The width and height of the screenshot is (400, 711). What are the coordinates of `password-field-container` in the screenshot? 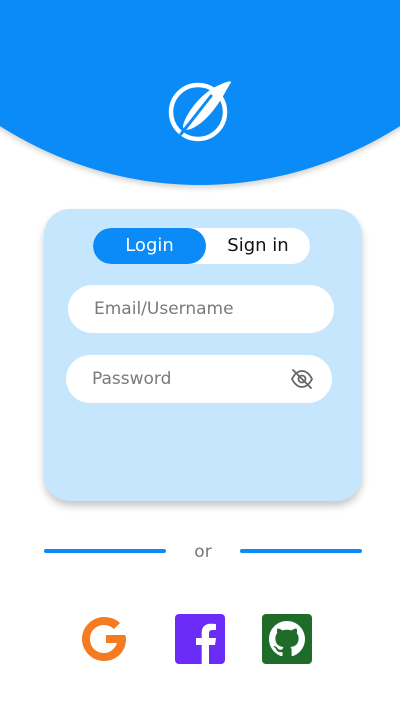 It's located at (199, 379).